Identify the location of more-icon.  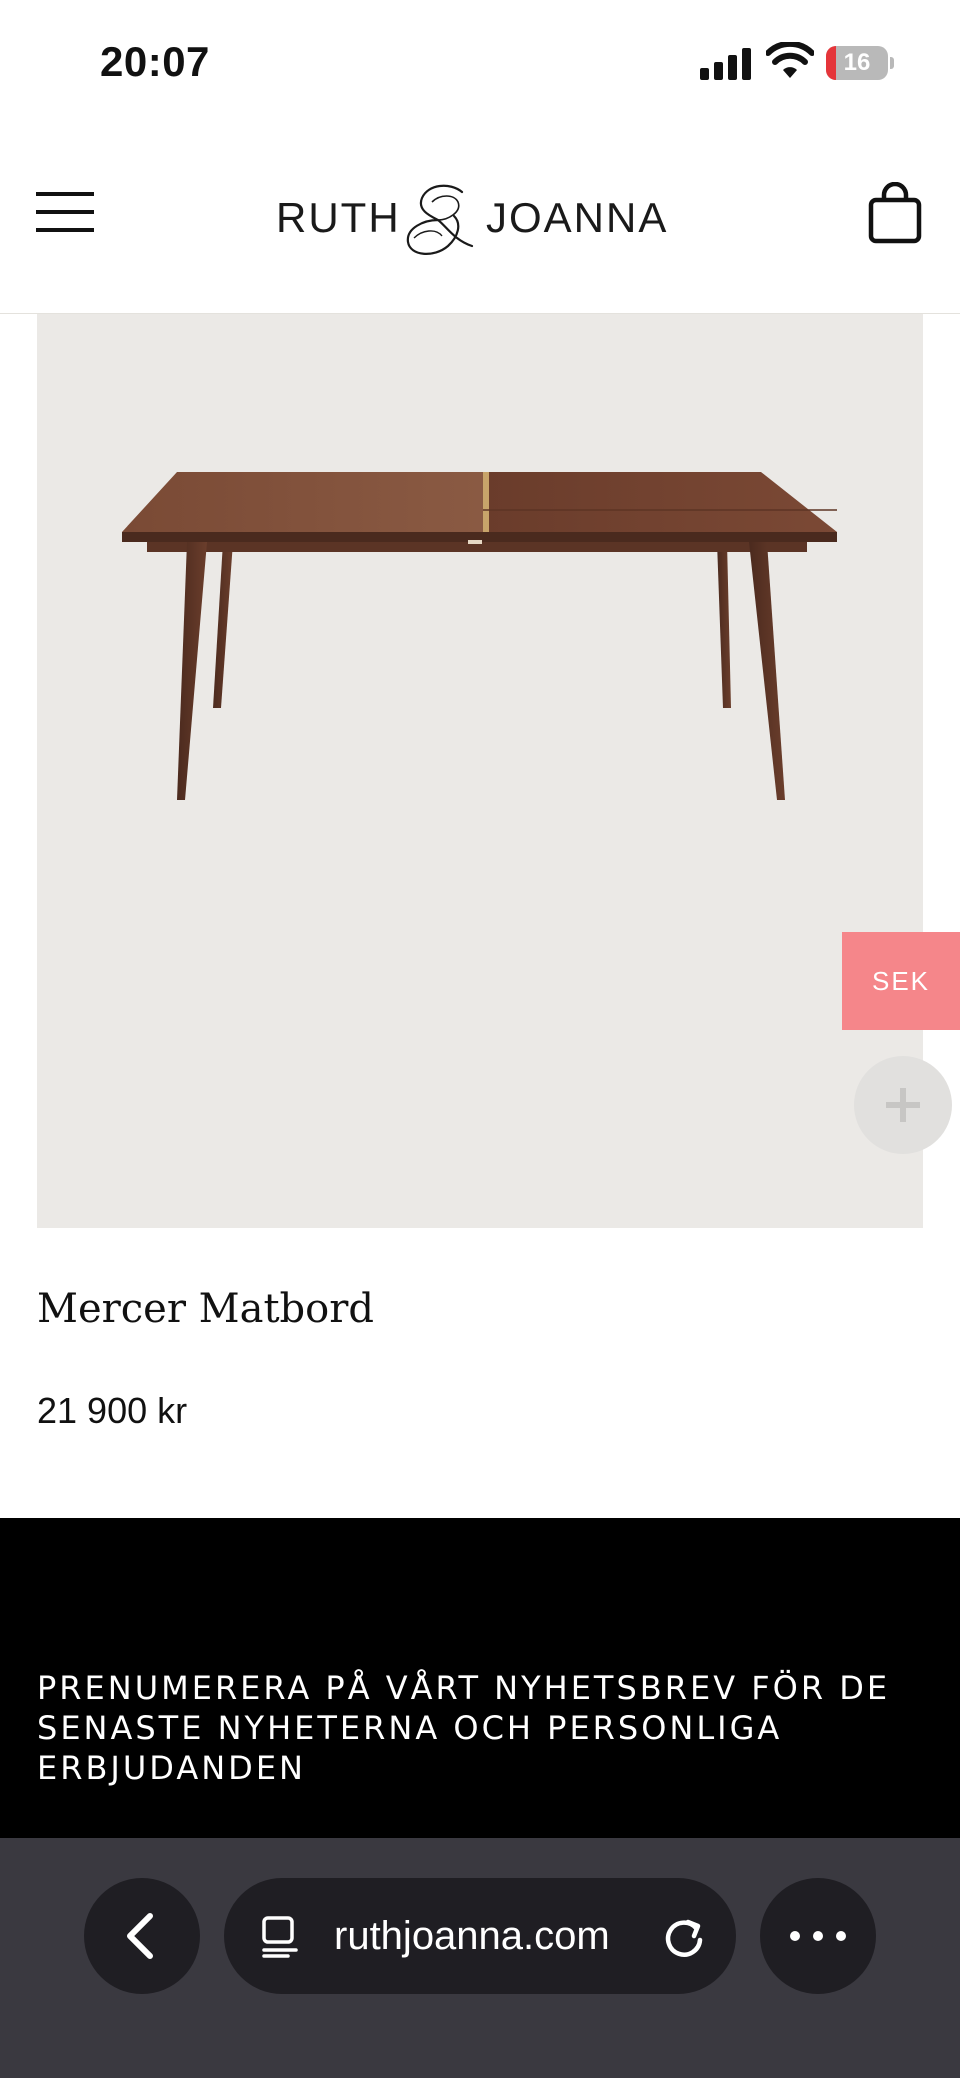
(818, 1936).